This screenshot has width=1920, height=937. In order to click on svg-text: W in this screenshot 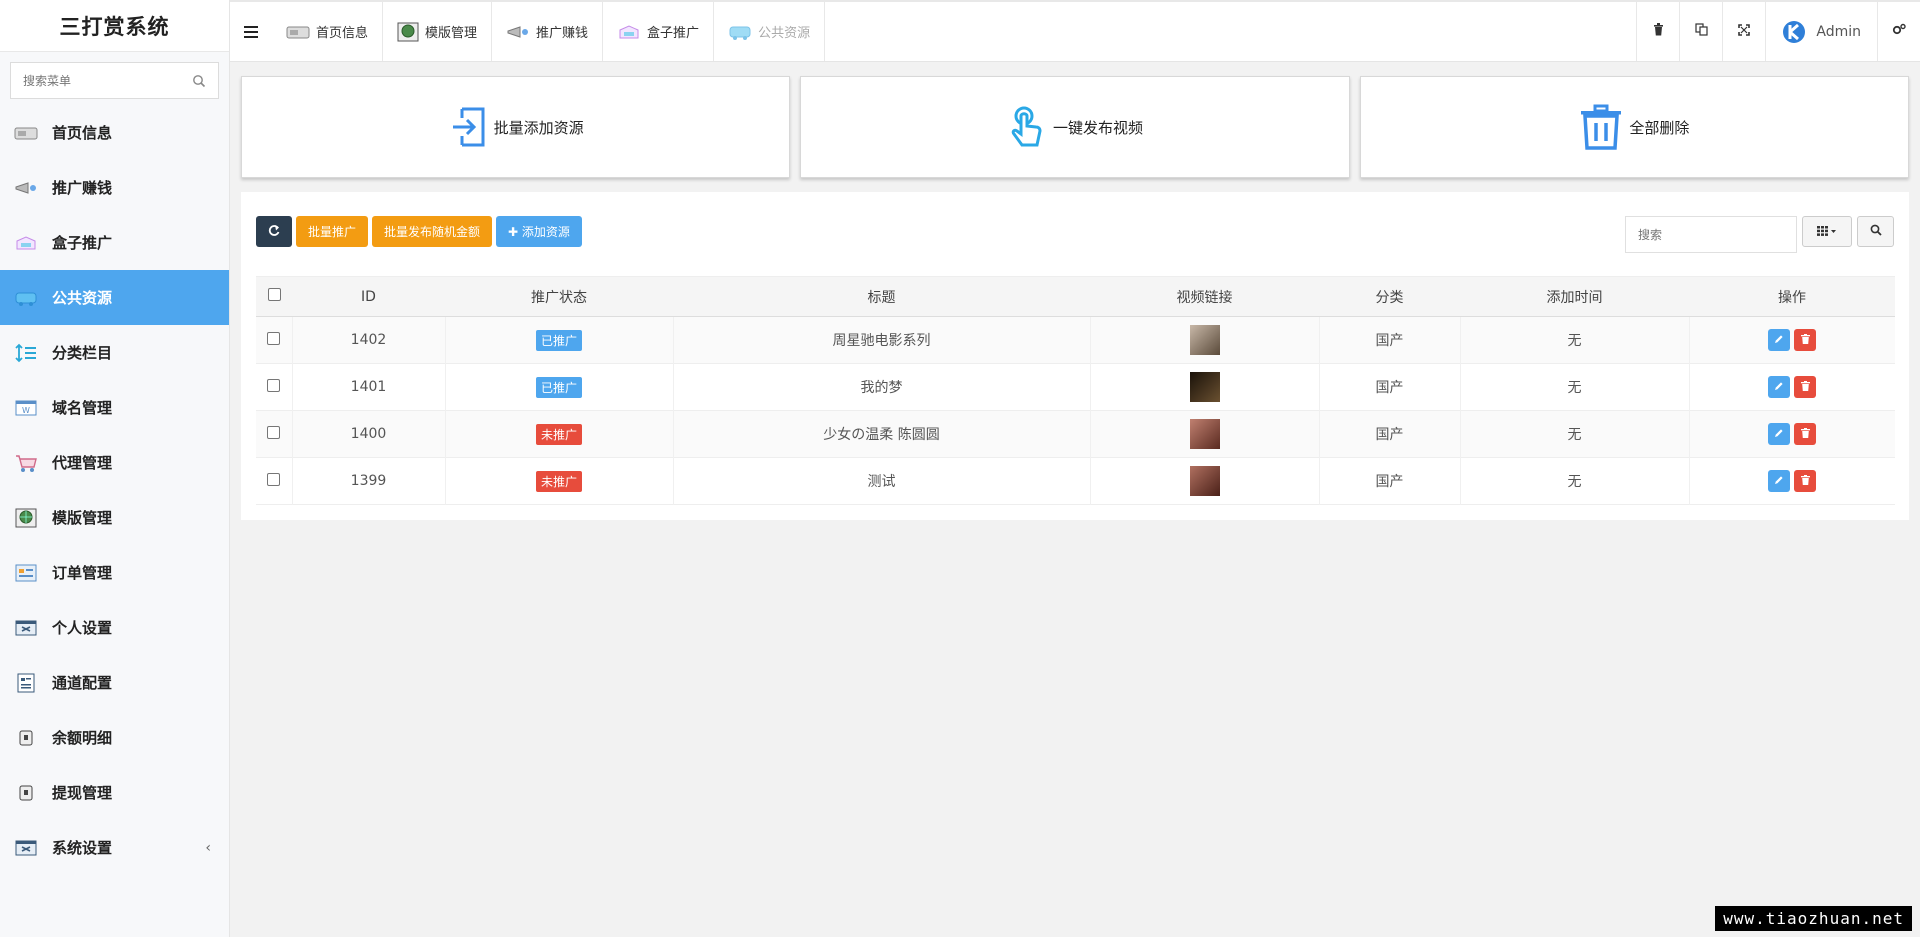, I will do `click(26, 410)`.